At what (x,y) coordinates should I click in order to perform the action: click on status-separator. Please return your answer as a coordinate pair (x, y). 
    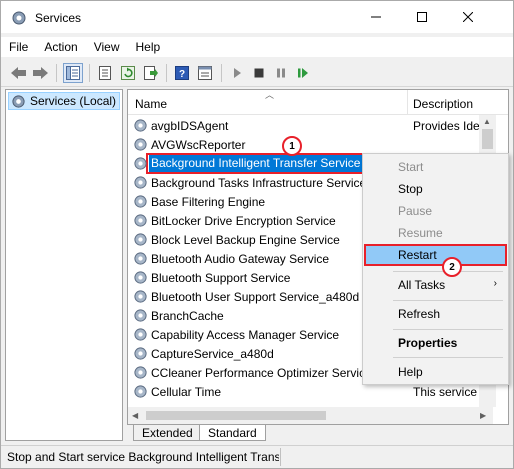
    Looking at the image, I should click on (280, 457).